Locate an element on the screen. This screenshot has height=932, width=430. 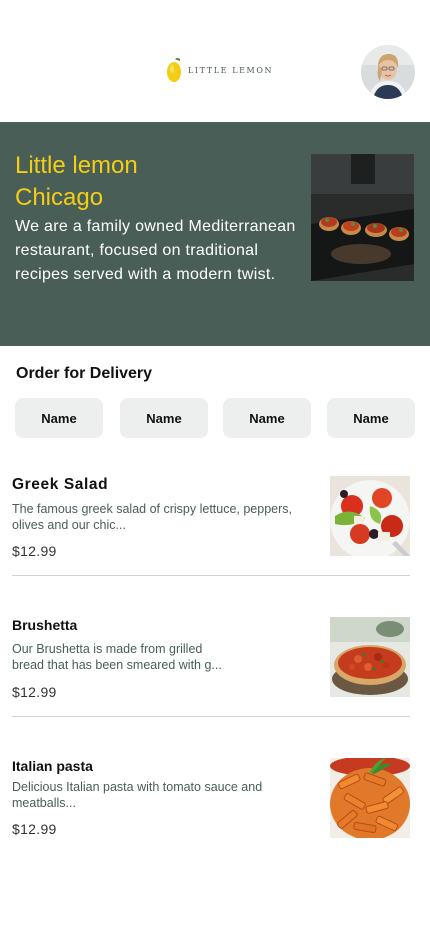
logo-text: LITTLE LEMON is located at coordinates (231, 70).